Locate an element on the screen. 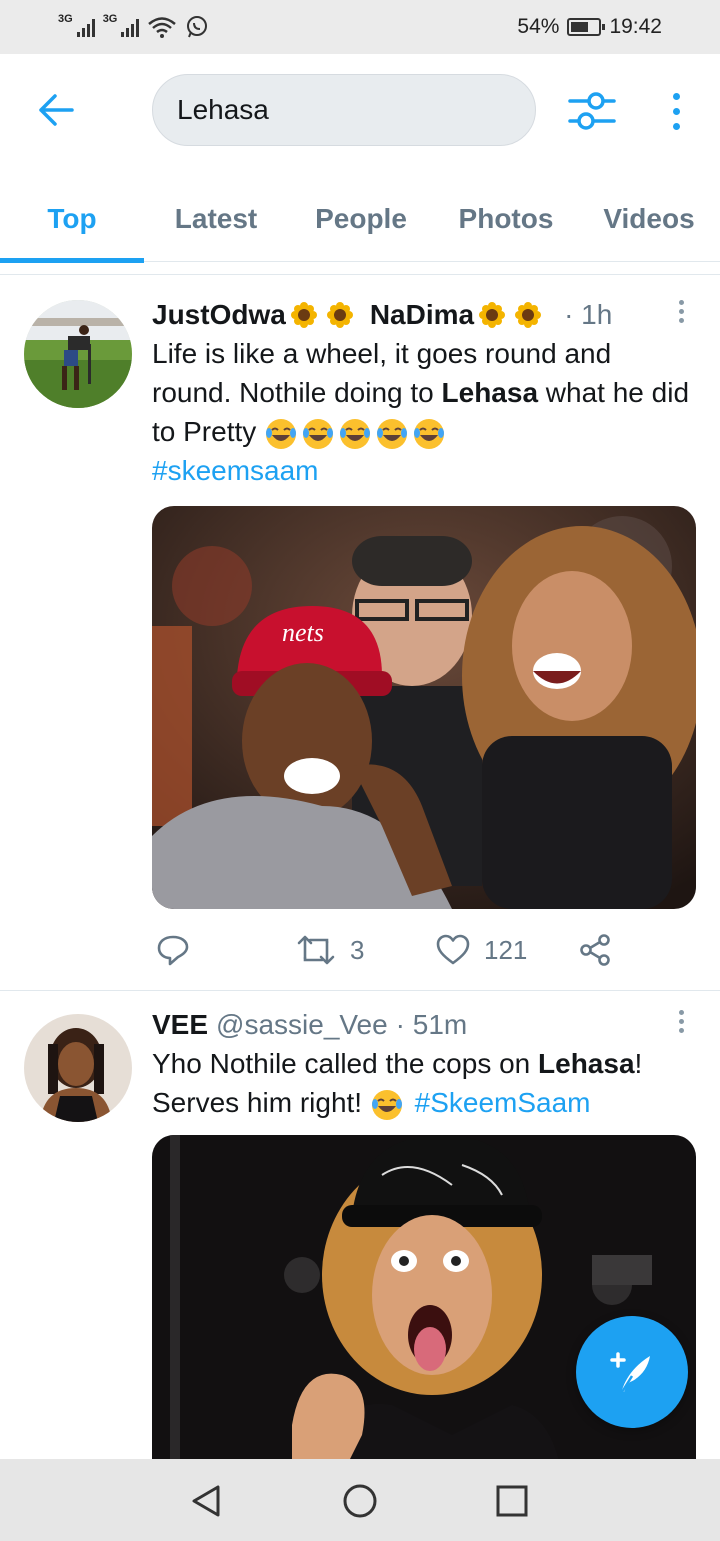  hashtag-link: #skeemsaam is located at coordinates (424, 470).